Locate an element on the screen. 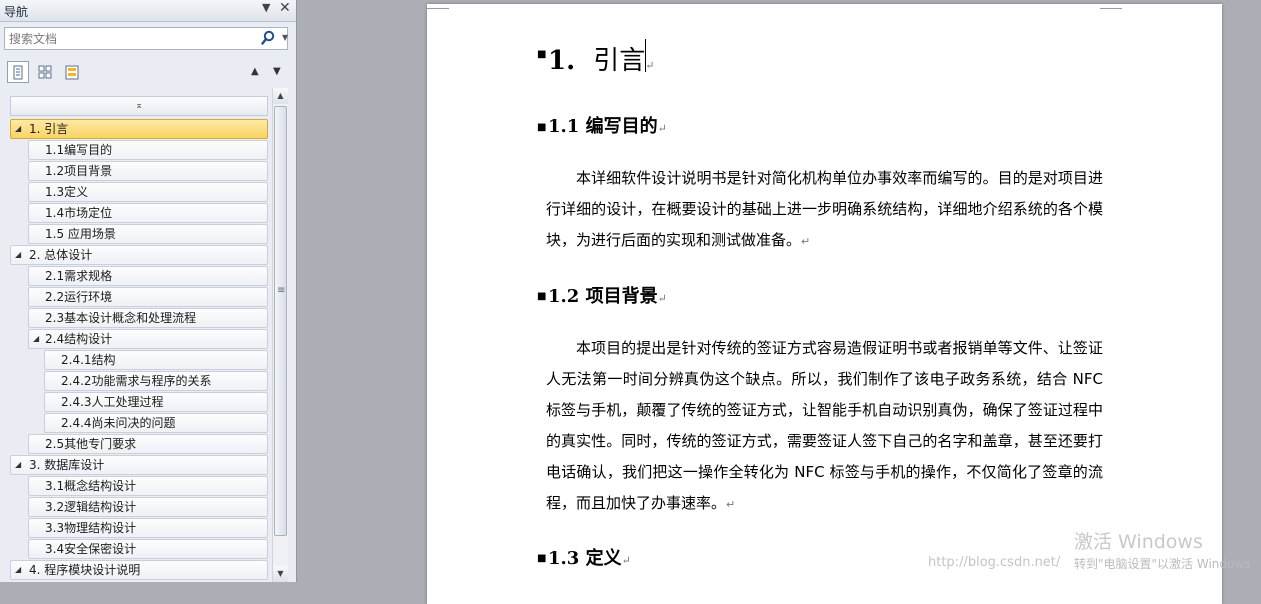 This screenshot has height=604, width=1261. scroll-down-icon: ▼ is located at coordinates (280, 574).